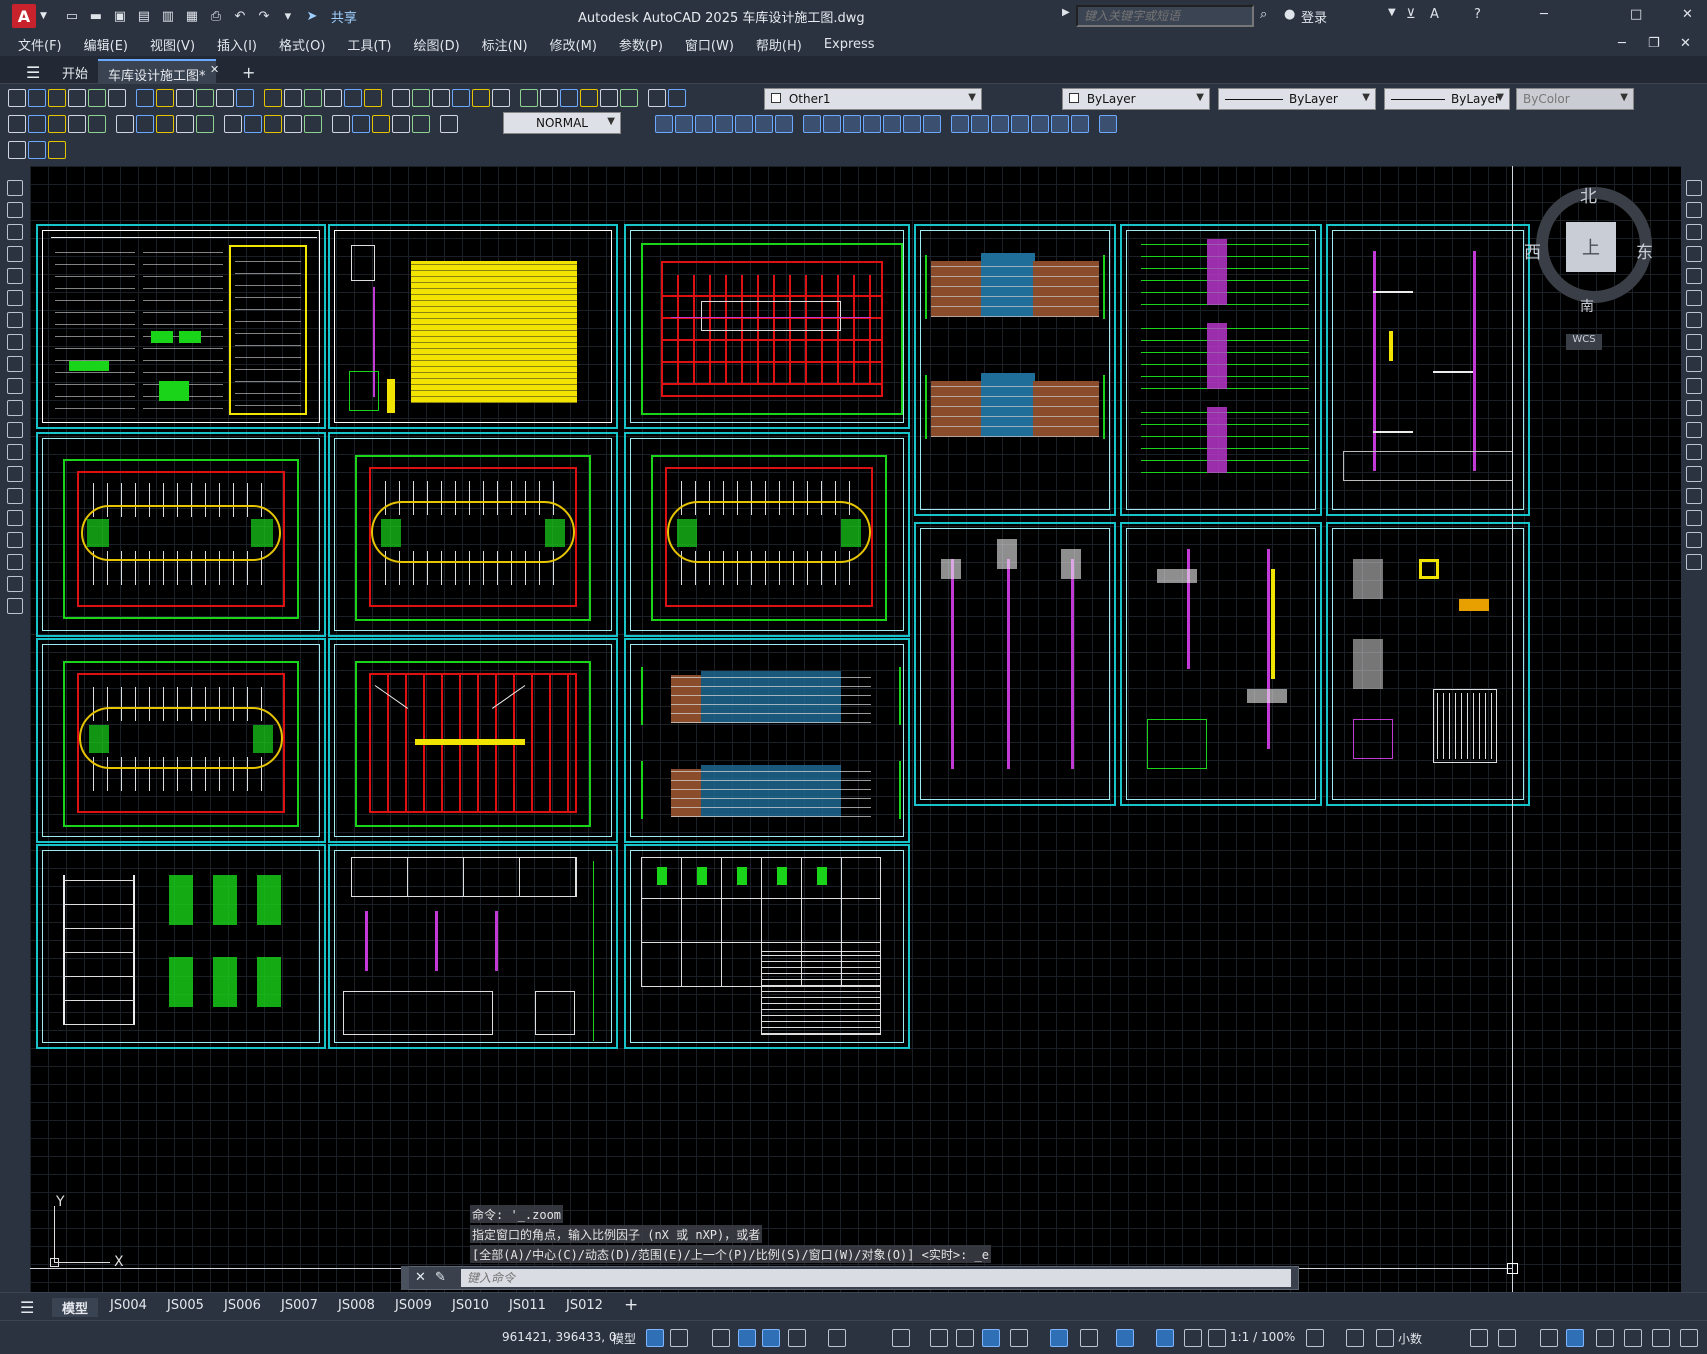 Image resolution: width=1707 pixels, height=1354 pixels. Describe the element at coordinates (242, 1305) in the screenshot. I see `layout-tab: JS006` at that location.